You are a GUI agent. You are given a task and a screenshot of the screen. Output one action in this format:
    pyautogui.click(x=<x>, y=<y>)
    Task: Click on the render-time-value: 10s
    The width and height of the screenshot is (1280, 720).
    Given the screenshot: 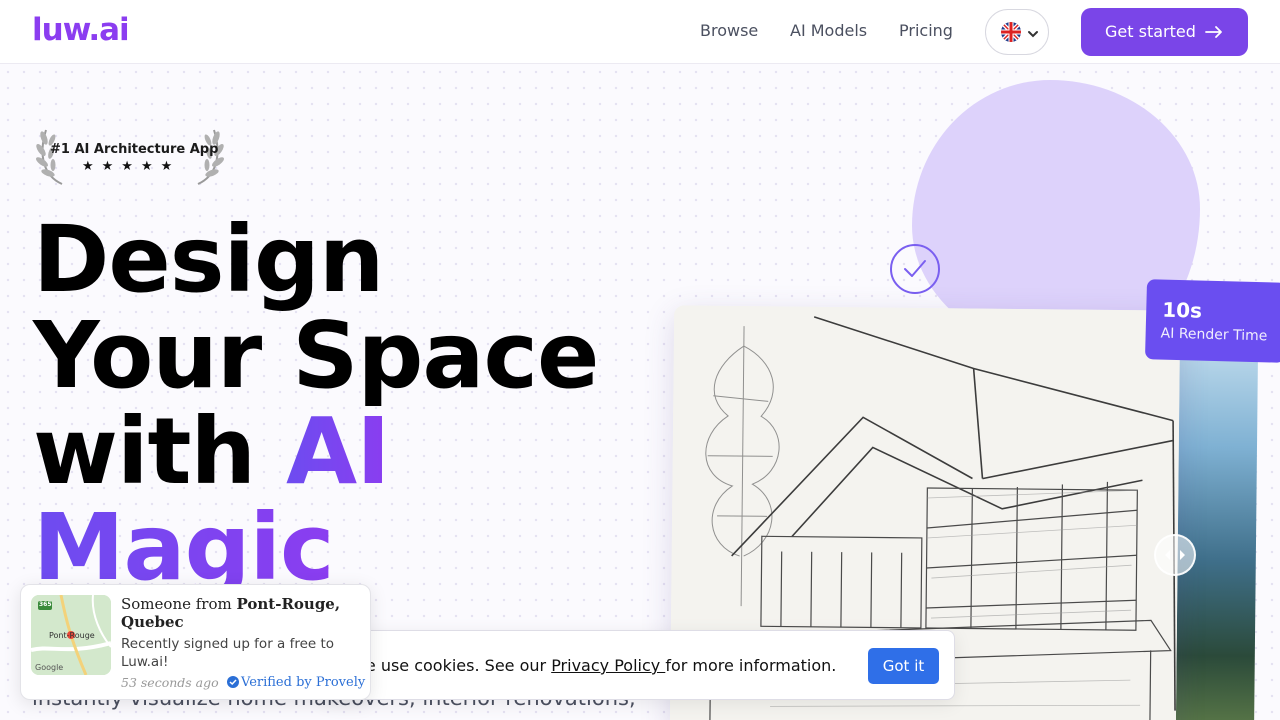 What is the action you would take?
    pyautogui.click(x=1182, y=310)
    